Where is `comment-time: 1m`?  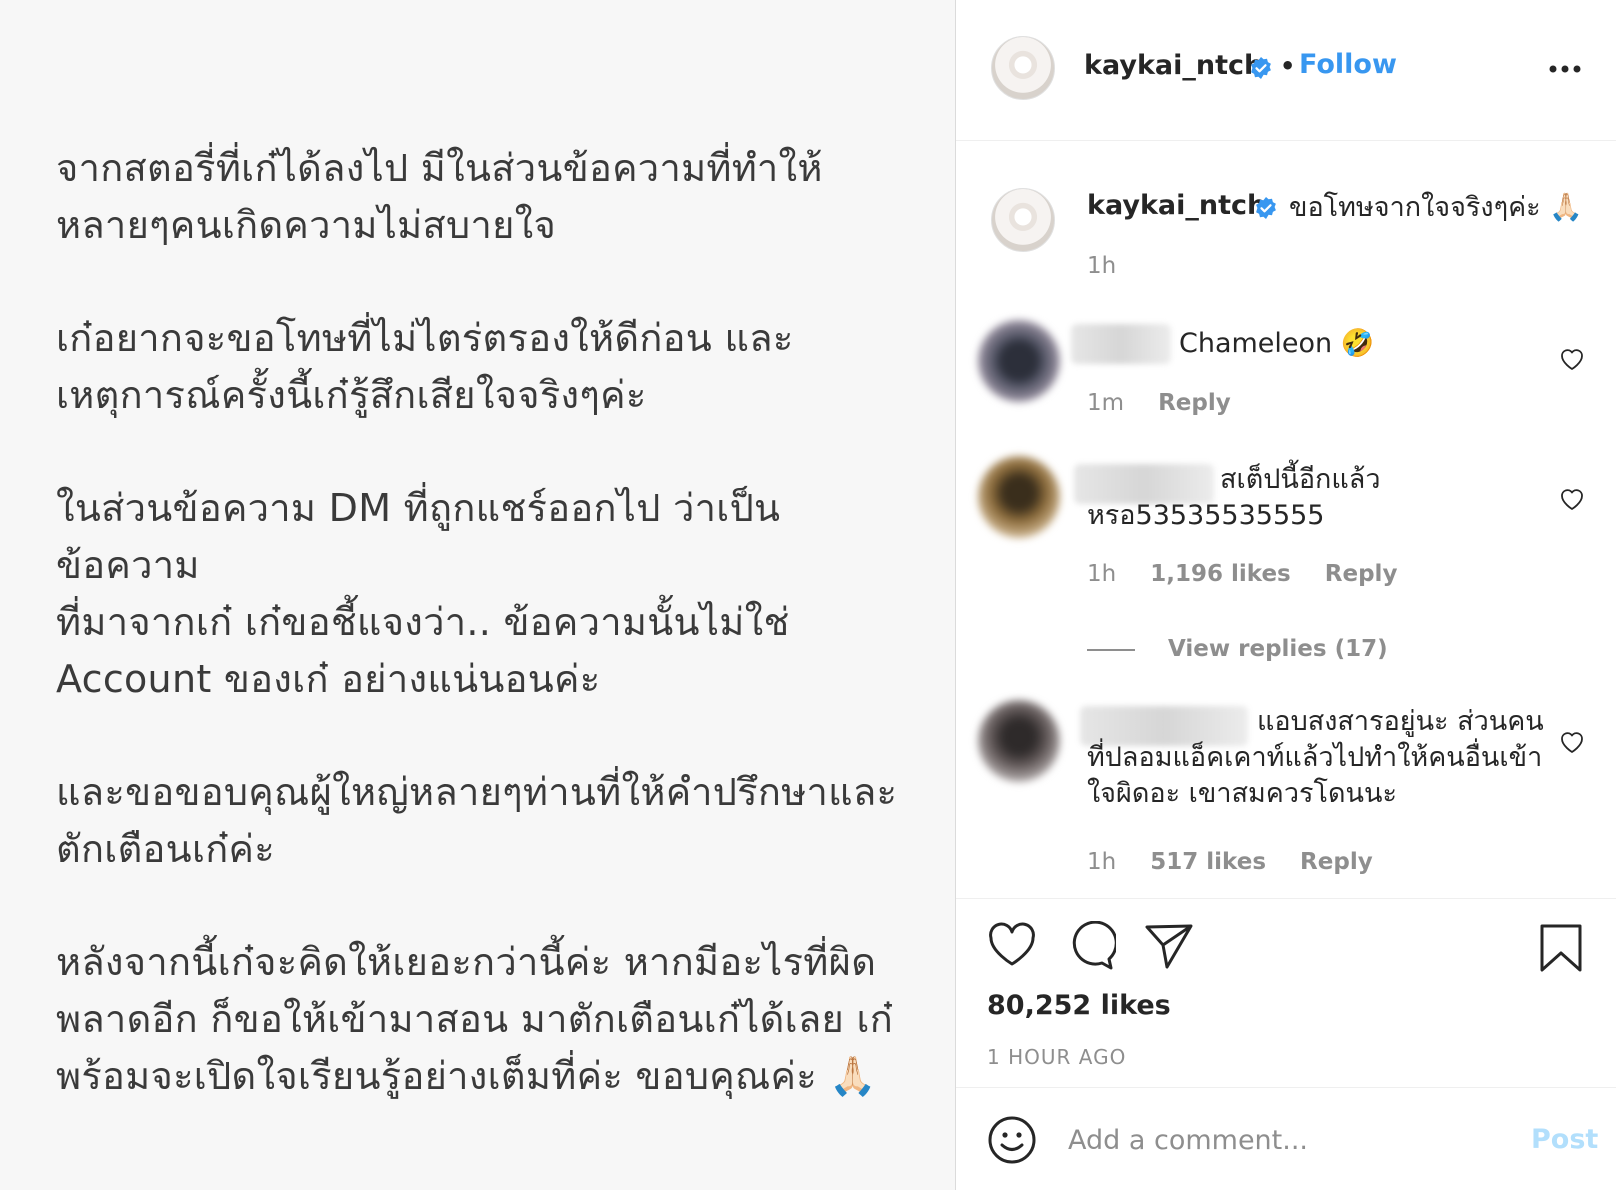 comment-time: 1m is located at coordinates (1106, 403).